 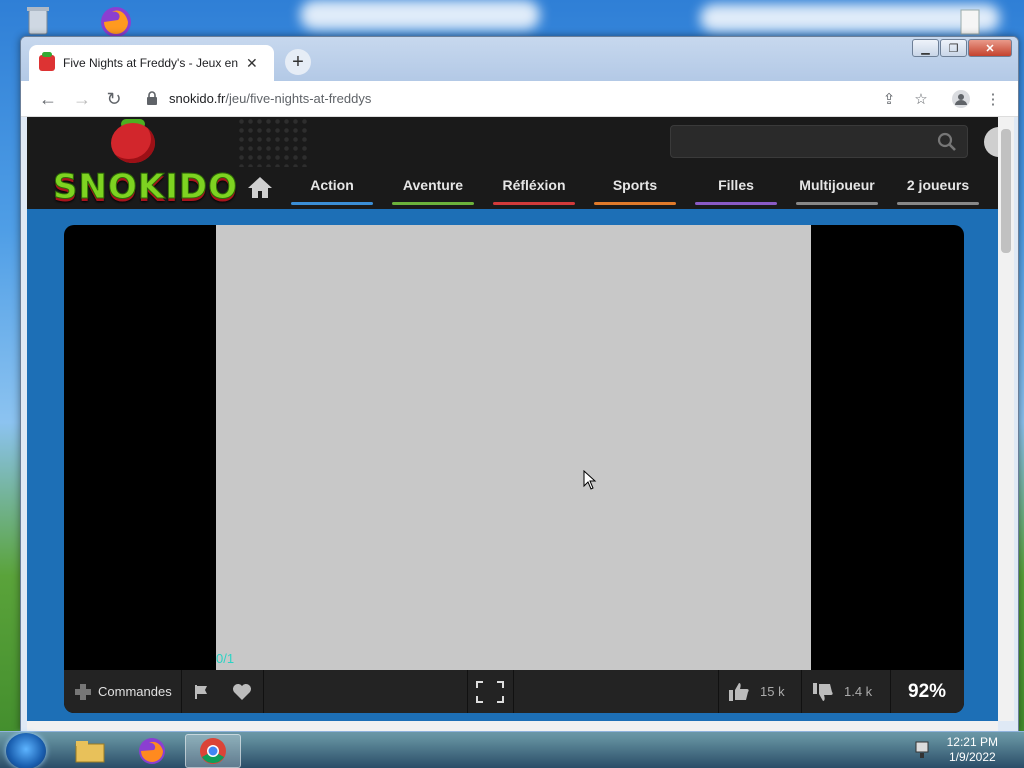 What do you see at coordinates (947, 142) in the screenshot?
I see `search-icon` at bounding box center [947, 142].